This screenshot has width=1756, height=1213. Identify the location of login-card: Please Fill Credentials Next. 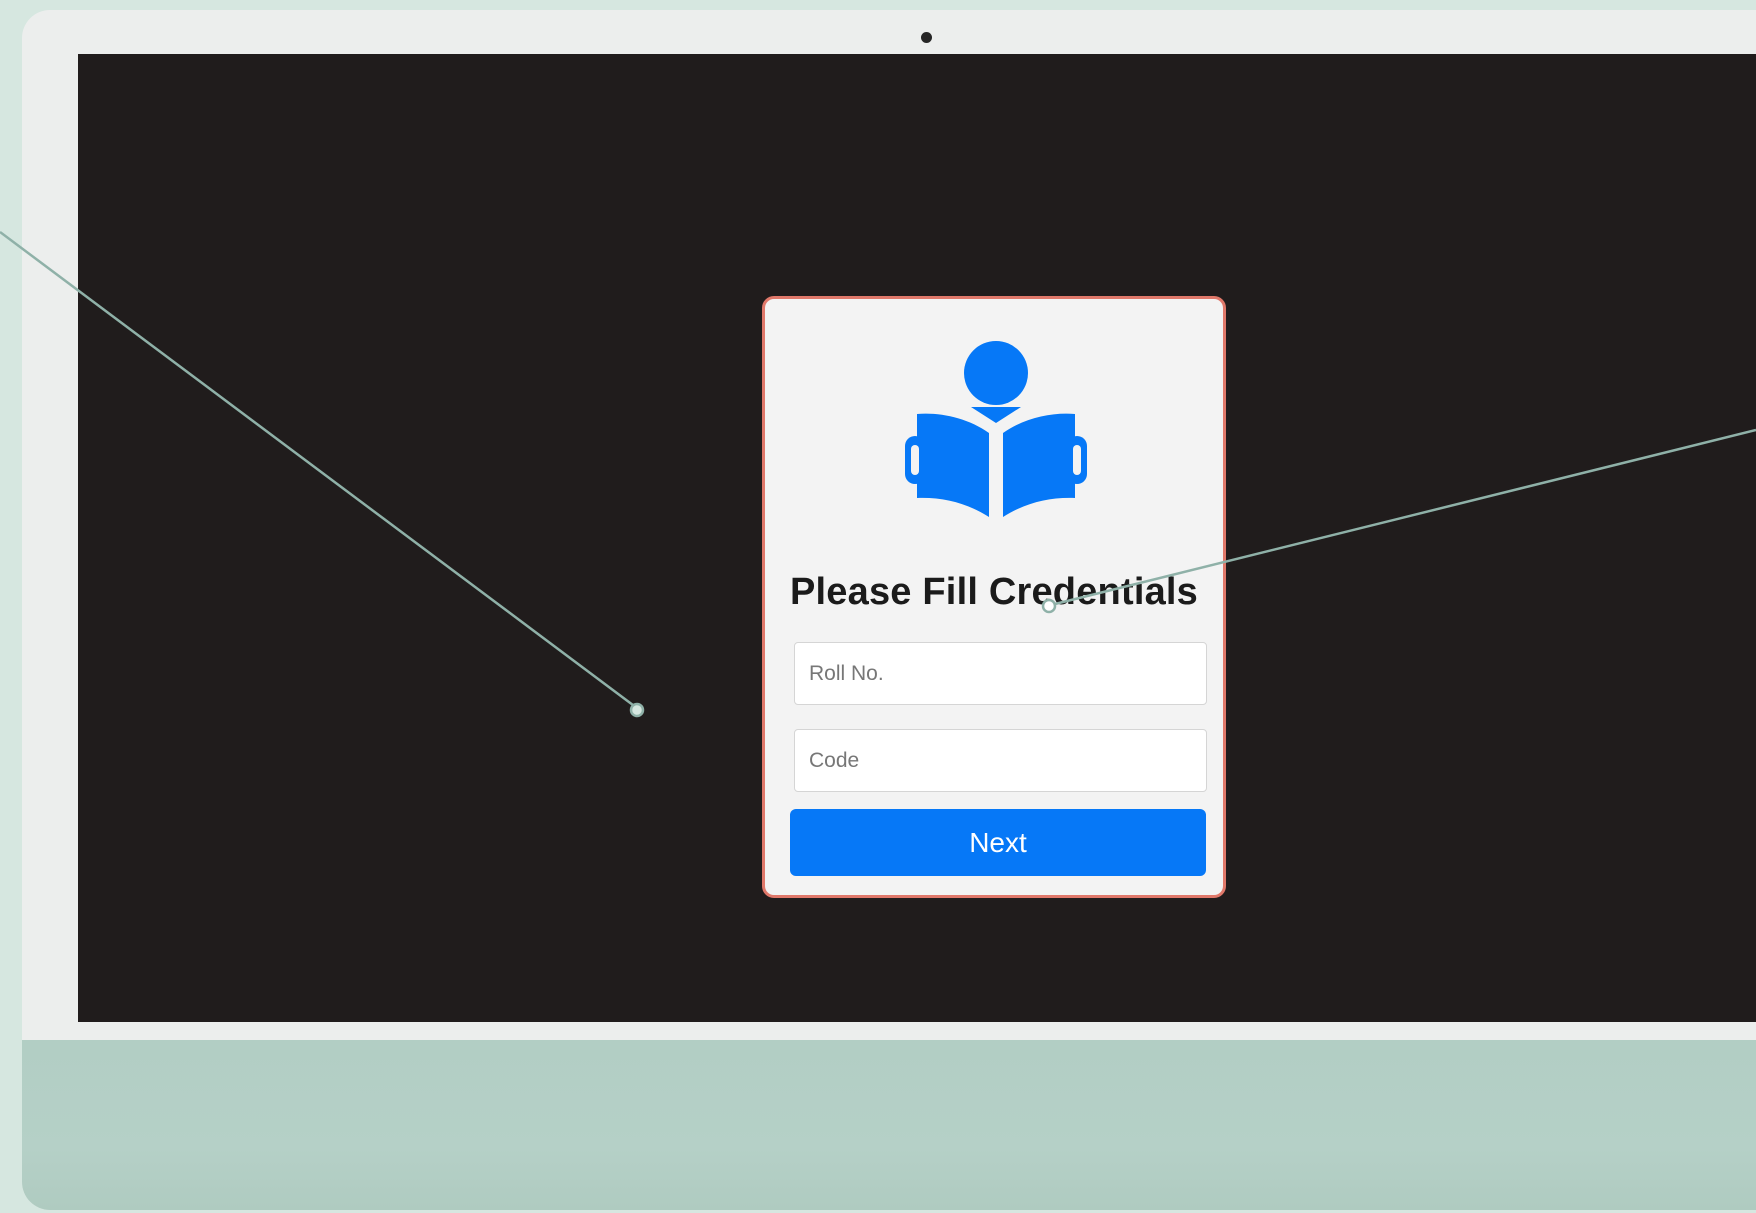
(994, 597).